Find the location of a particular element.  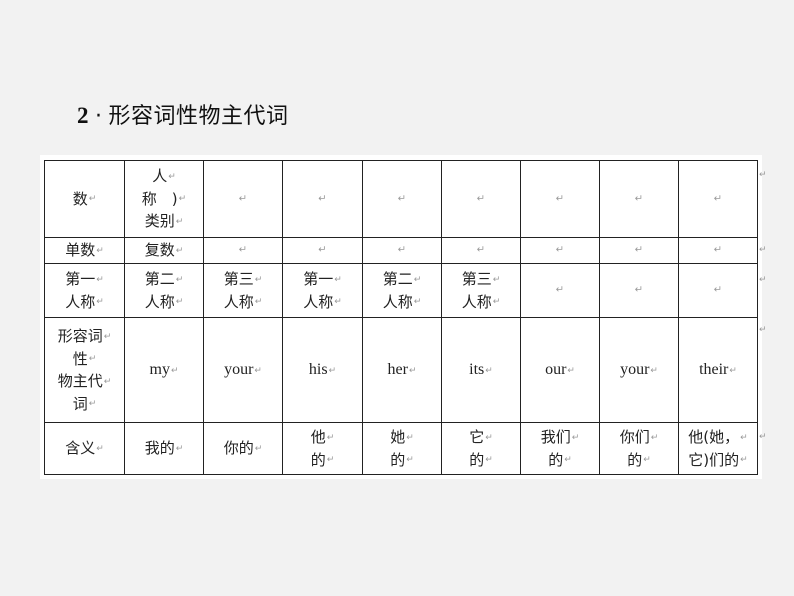

table-cell: 第三↵ 人称↵ is located at coordinates (243, 290).